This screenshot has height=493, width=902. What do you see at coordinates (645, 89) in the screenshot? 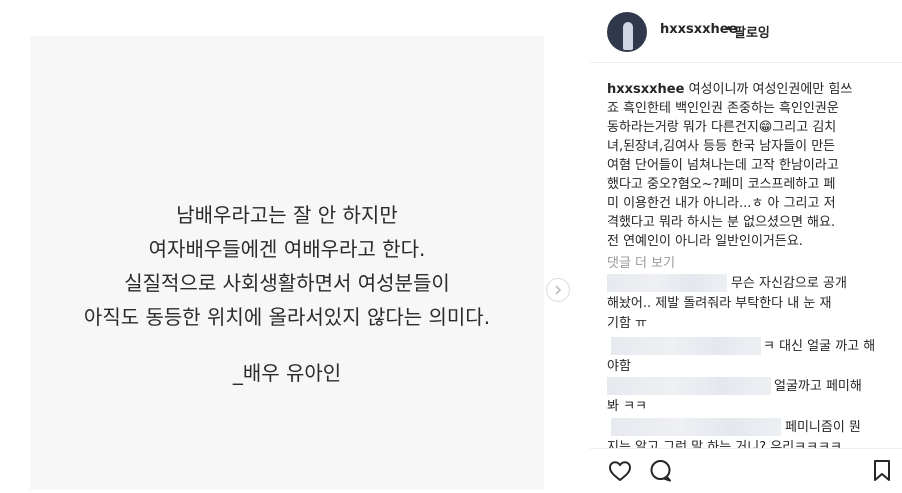
I see `caption-username: hxxsxxhee` at bounding box center [645, 89].